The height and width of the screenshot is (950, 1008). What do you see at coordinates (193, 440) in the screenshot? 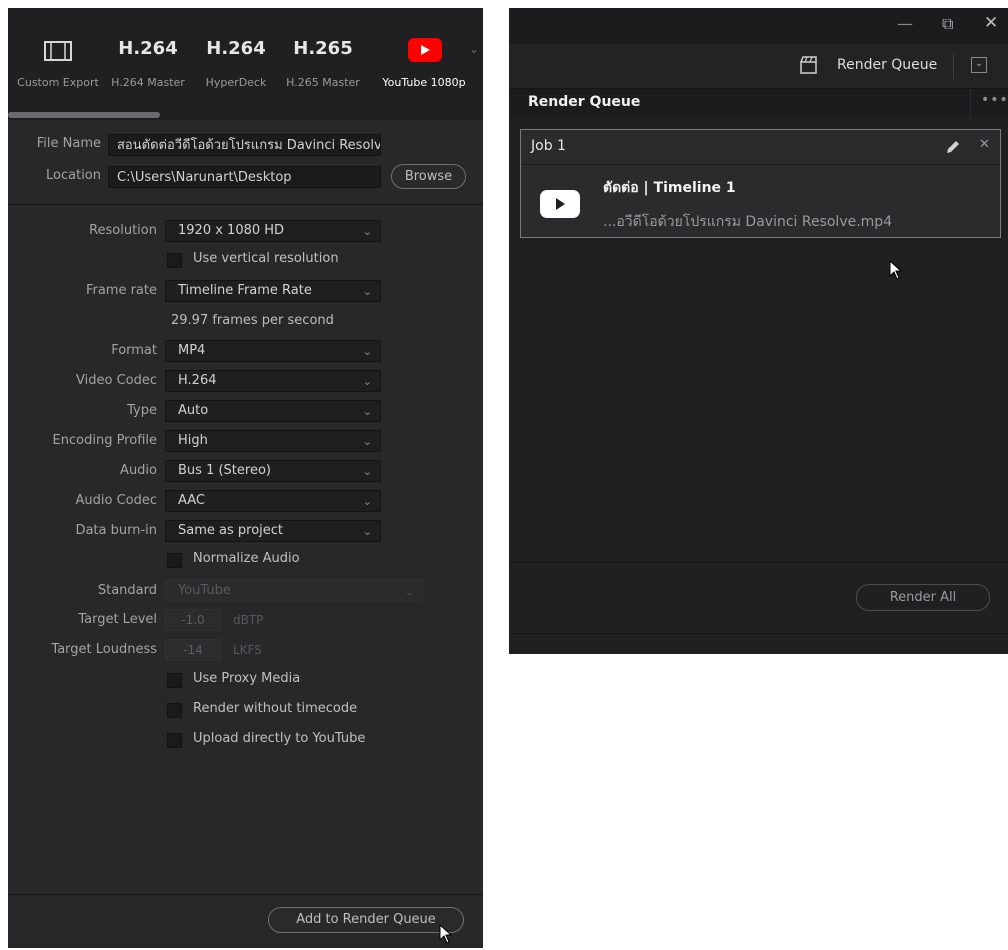
I see `encoding-profile-value: High` at bounding box center [193, 440].